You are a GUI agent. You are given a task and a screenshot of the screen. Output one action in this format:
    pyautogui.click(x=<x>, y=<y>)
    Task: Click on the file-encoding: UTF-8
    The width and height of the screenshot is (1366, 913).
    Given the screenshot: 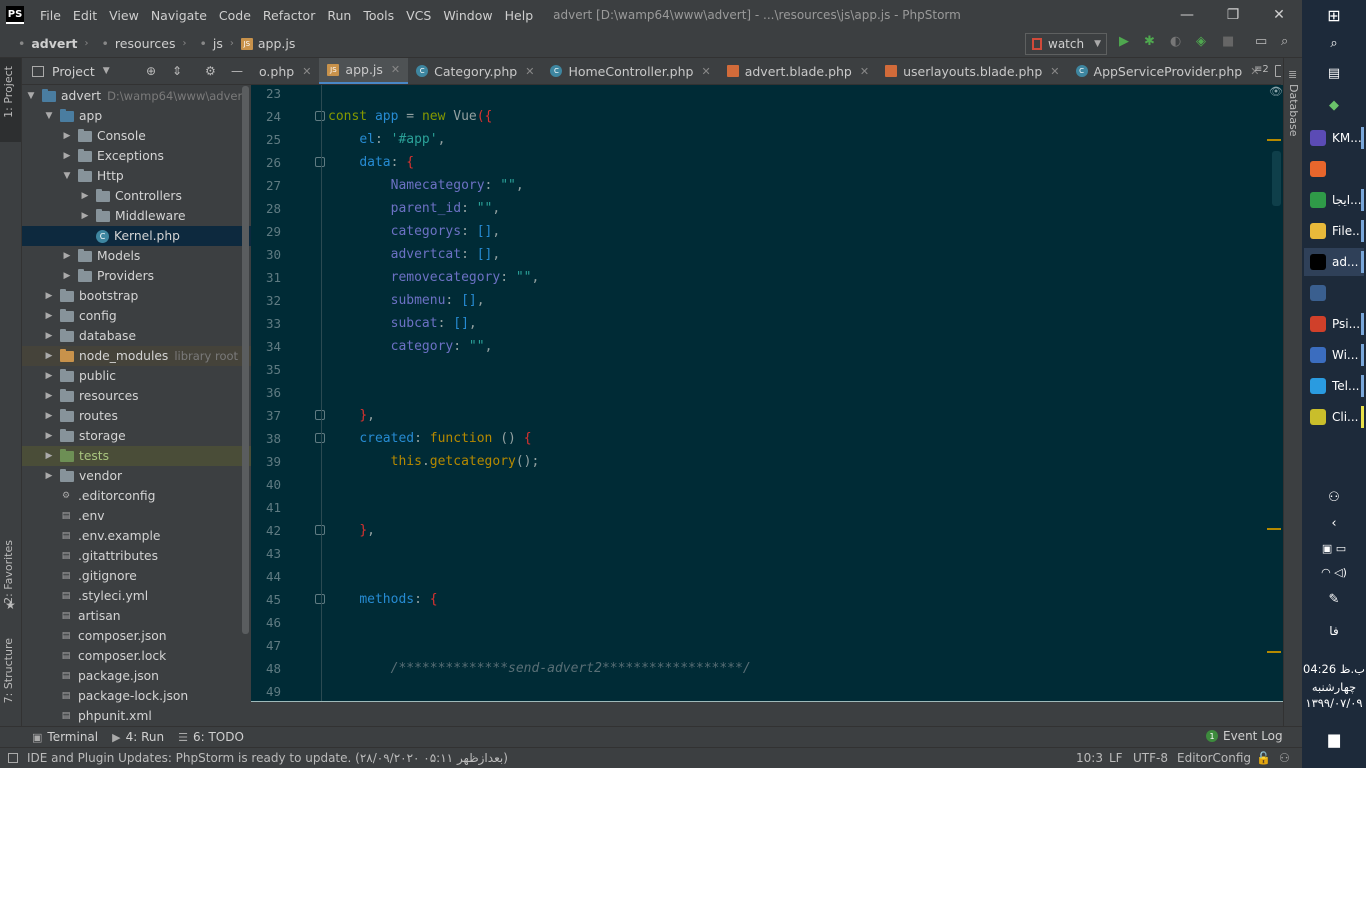 What is the action you would take?
    pyautogui.click(x=1150, y=758)
    